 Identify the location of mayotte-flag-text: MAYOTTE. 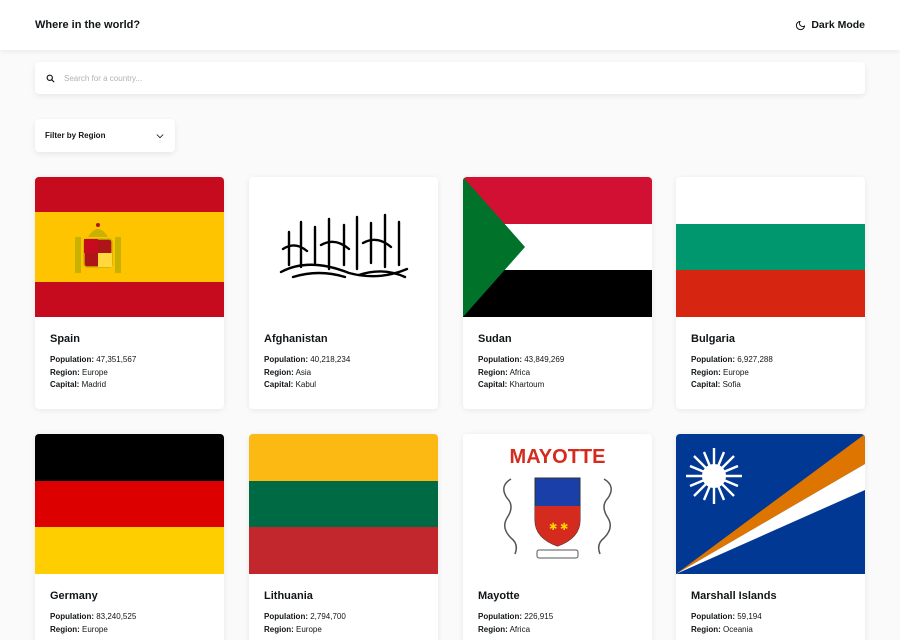
(558, 457).